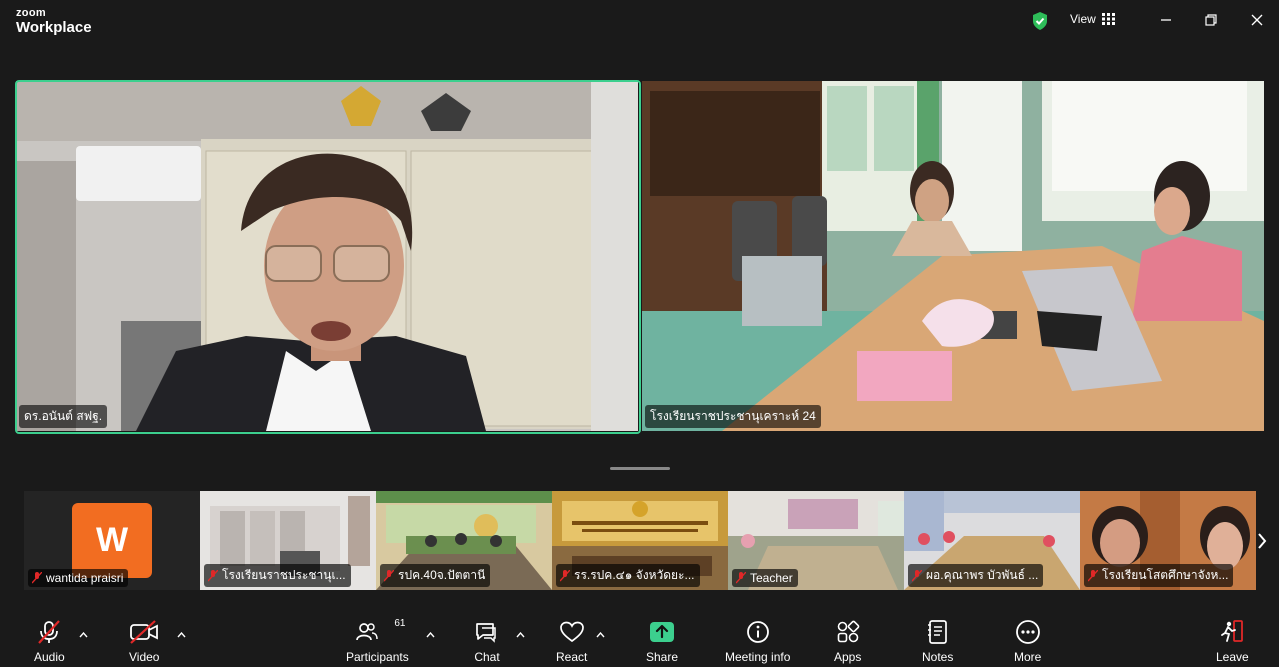  Describe the element at coordinates (848, 631) in the screenshot. I see `apps-icon` at that location.